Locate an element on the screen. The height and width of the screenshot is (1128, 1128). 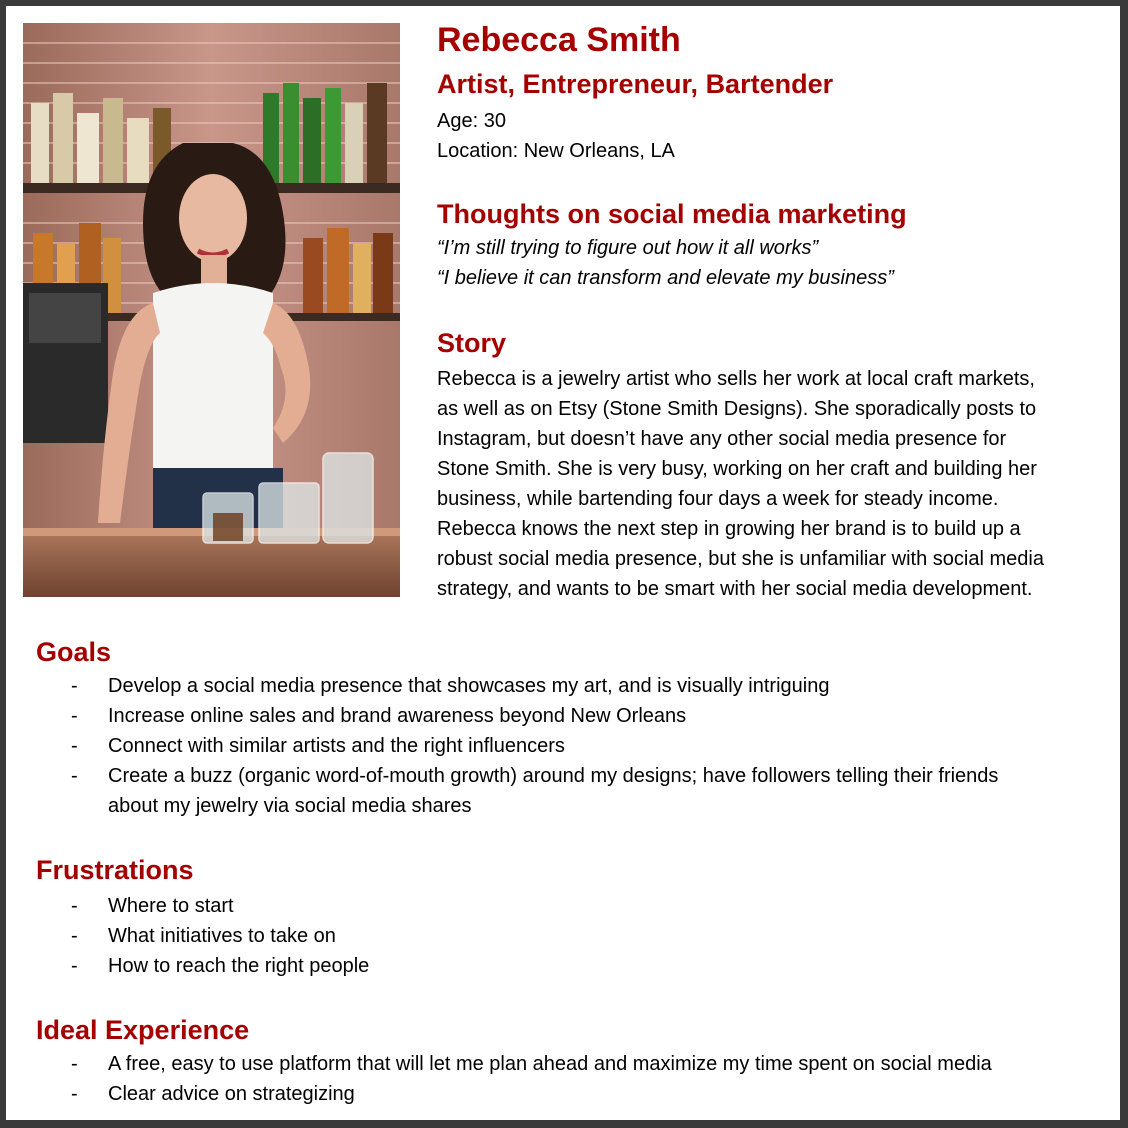
persona-roles: Artist, Entrepreneur, Bartender is located at coordinates (635, 84).